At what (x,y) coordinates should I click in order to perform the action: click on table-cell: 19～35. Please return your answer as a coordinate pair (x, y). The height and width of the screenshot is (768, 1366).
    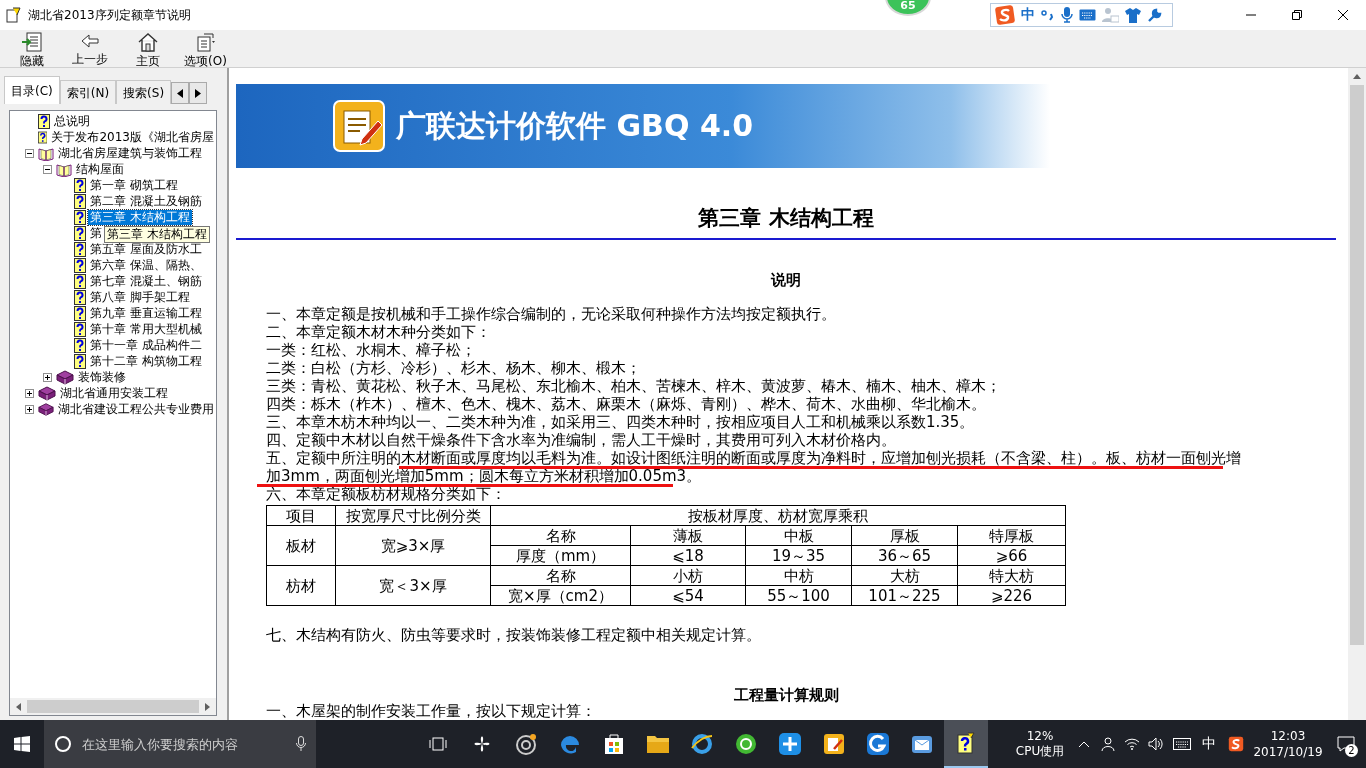
    Looking at the image, I should click on (798, 555).